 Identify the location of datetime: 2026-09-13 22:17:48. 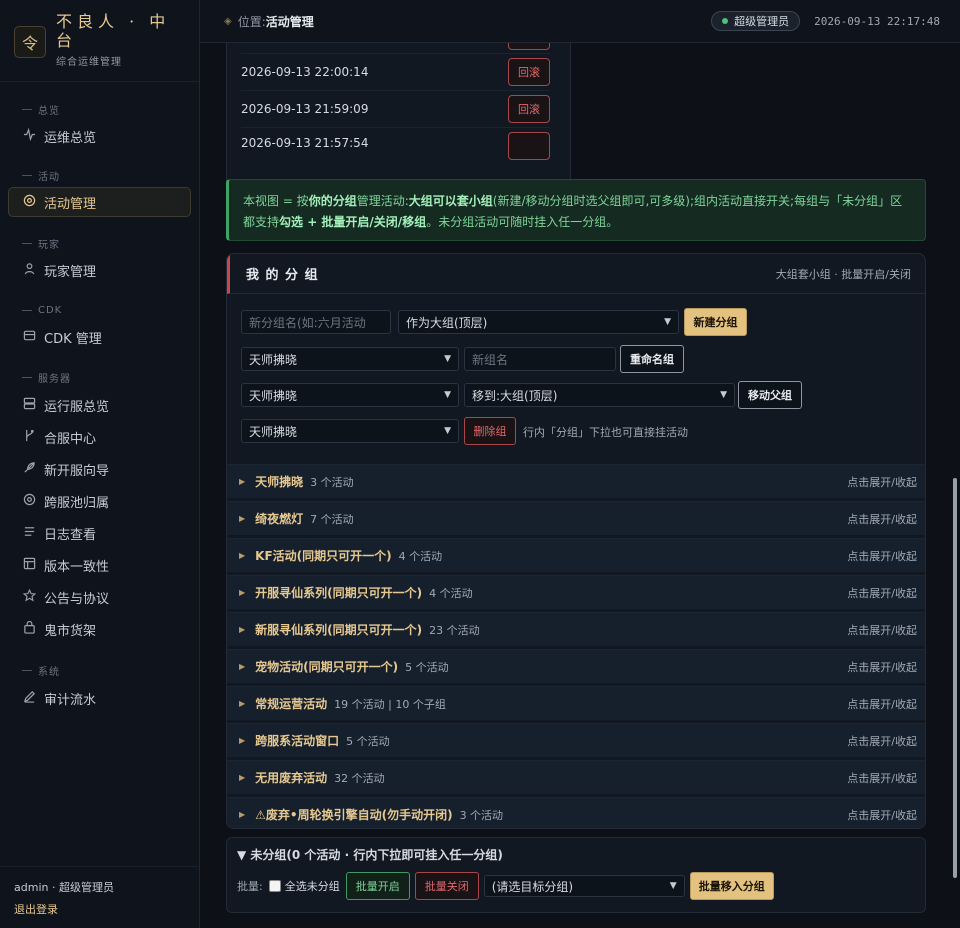
(877, 21).